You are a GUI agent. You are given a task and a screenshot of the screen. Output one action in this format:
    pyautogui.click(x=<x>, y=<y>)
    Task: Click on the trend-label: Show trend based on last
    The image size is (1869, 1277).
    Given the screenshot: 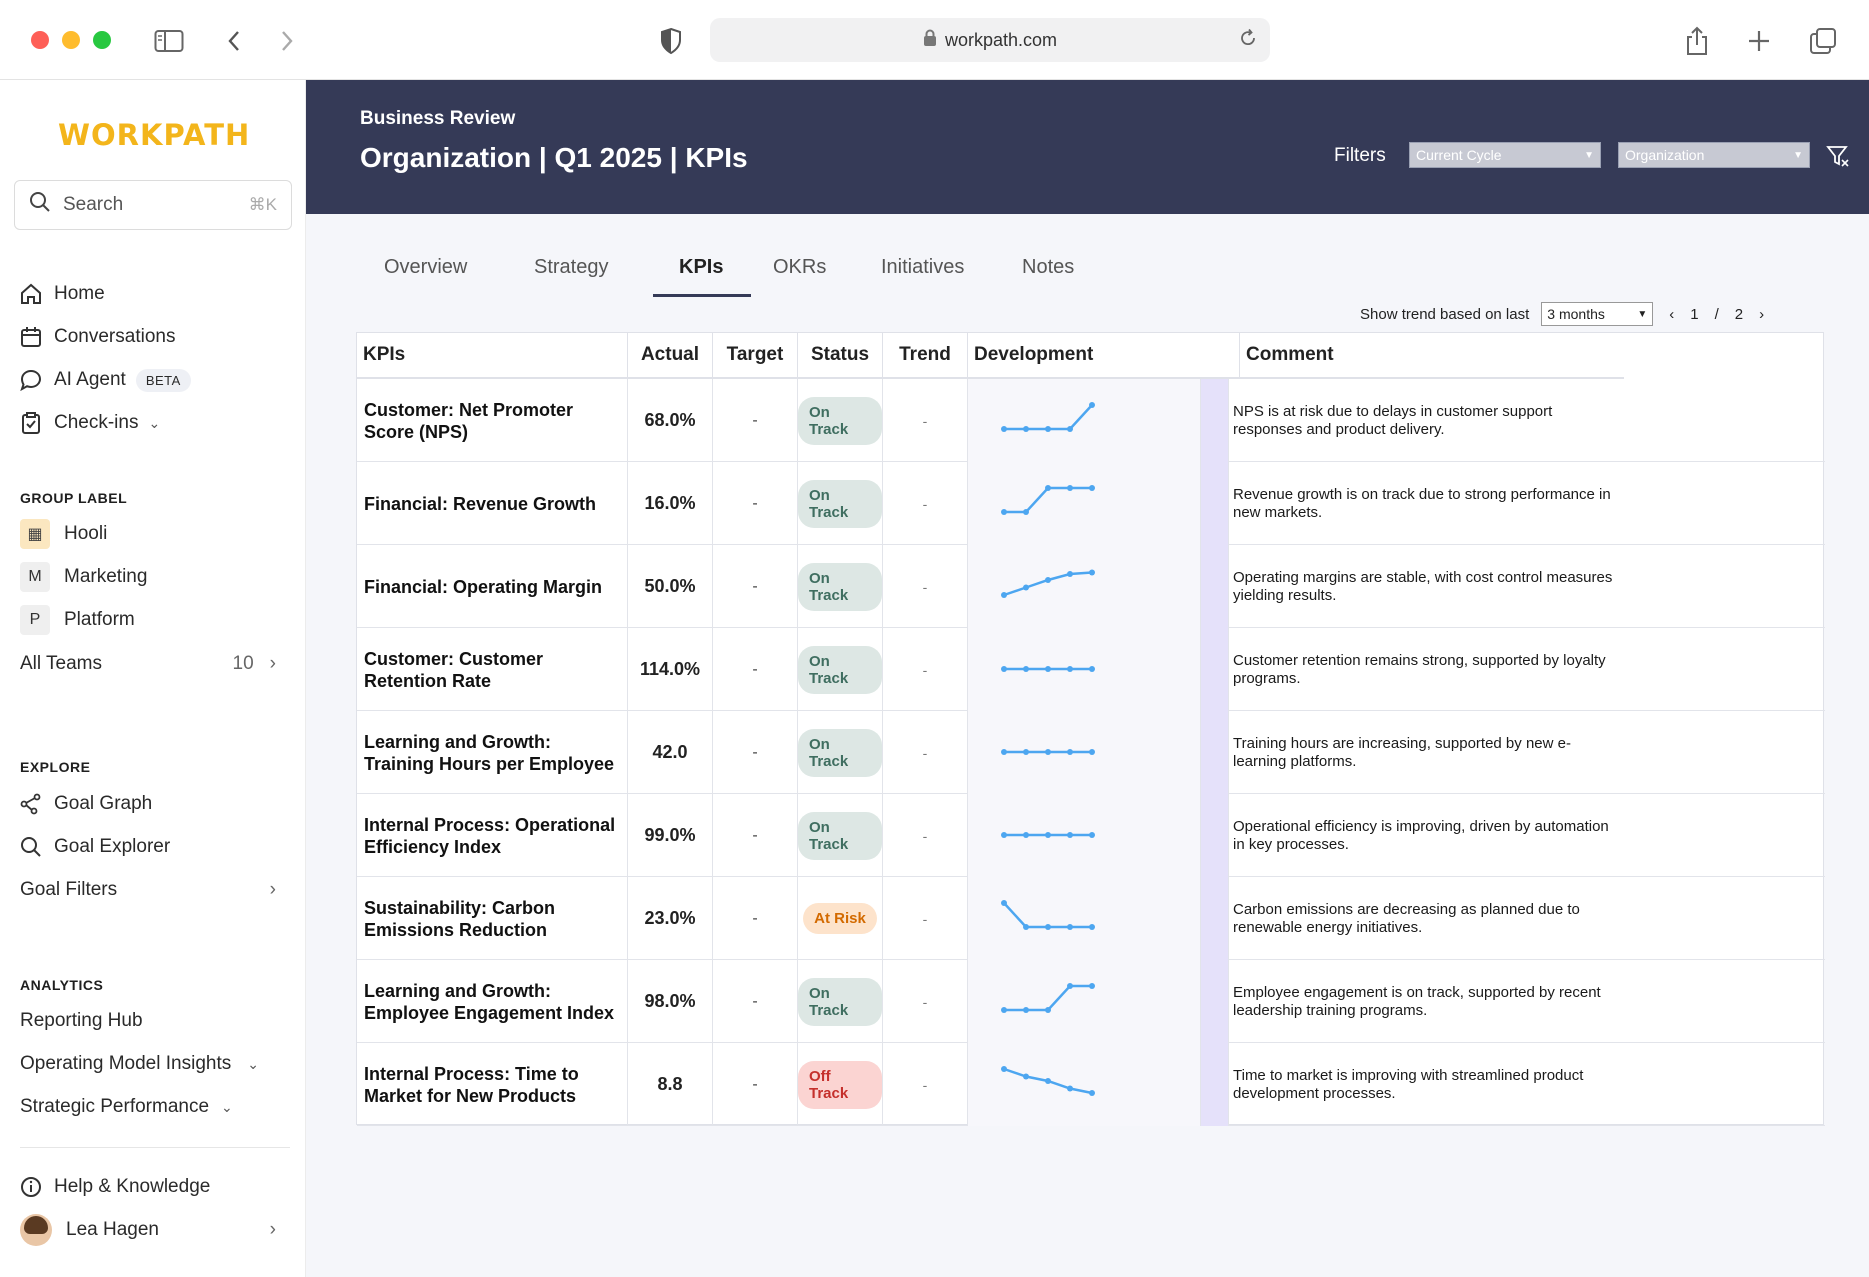 What is the action you would take?
    pyautogui.click(x=1445, y=314)
    